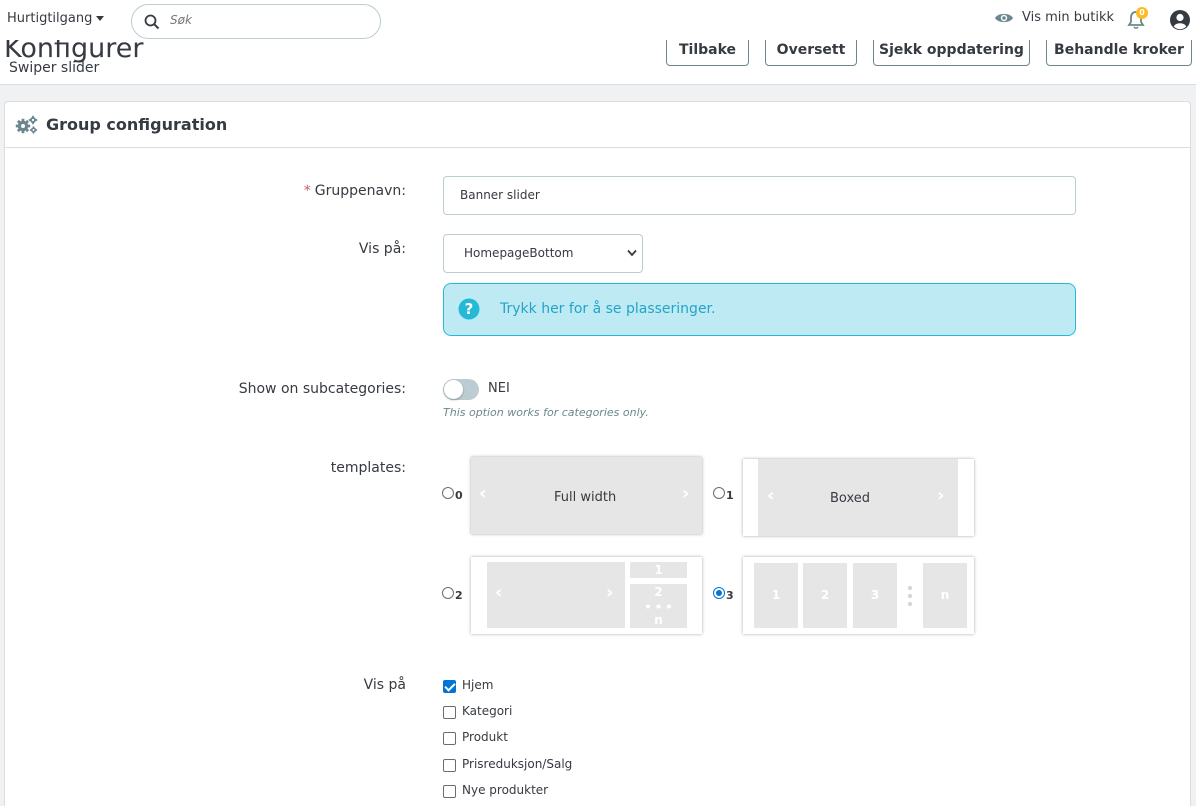 The image size is (1196, 806). I want to click on user-avatar-icon, so click(1180, 20).